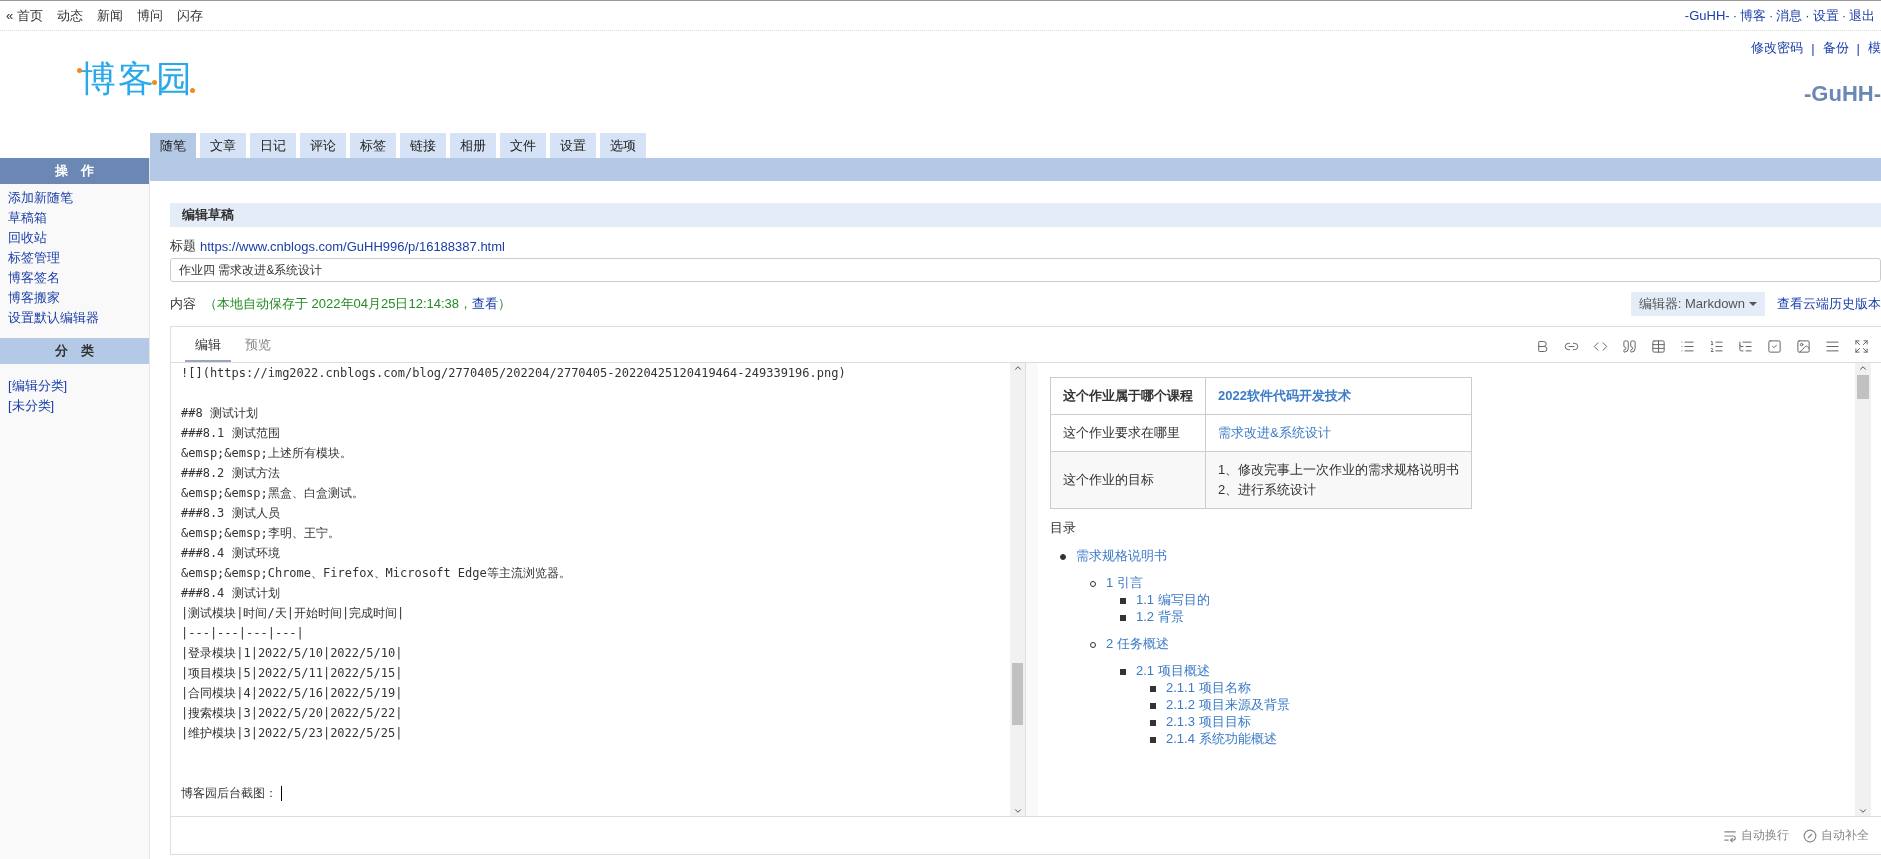 This screenshot has width=1881, height=859. Describe the element at coordinates (1745, 346) in the screenshot. I see `outline-icon` at that location.